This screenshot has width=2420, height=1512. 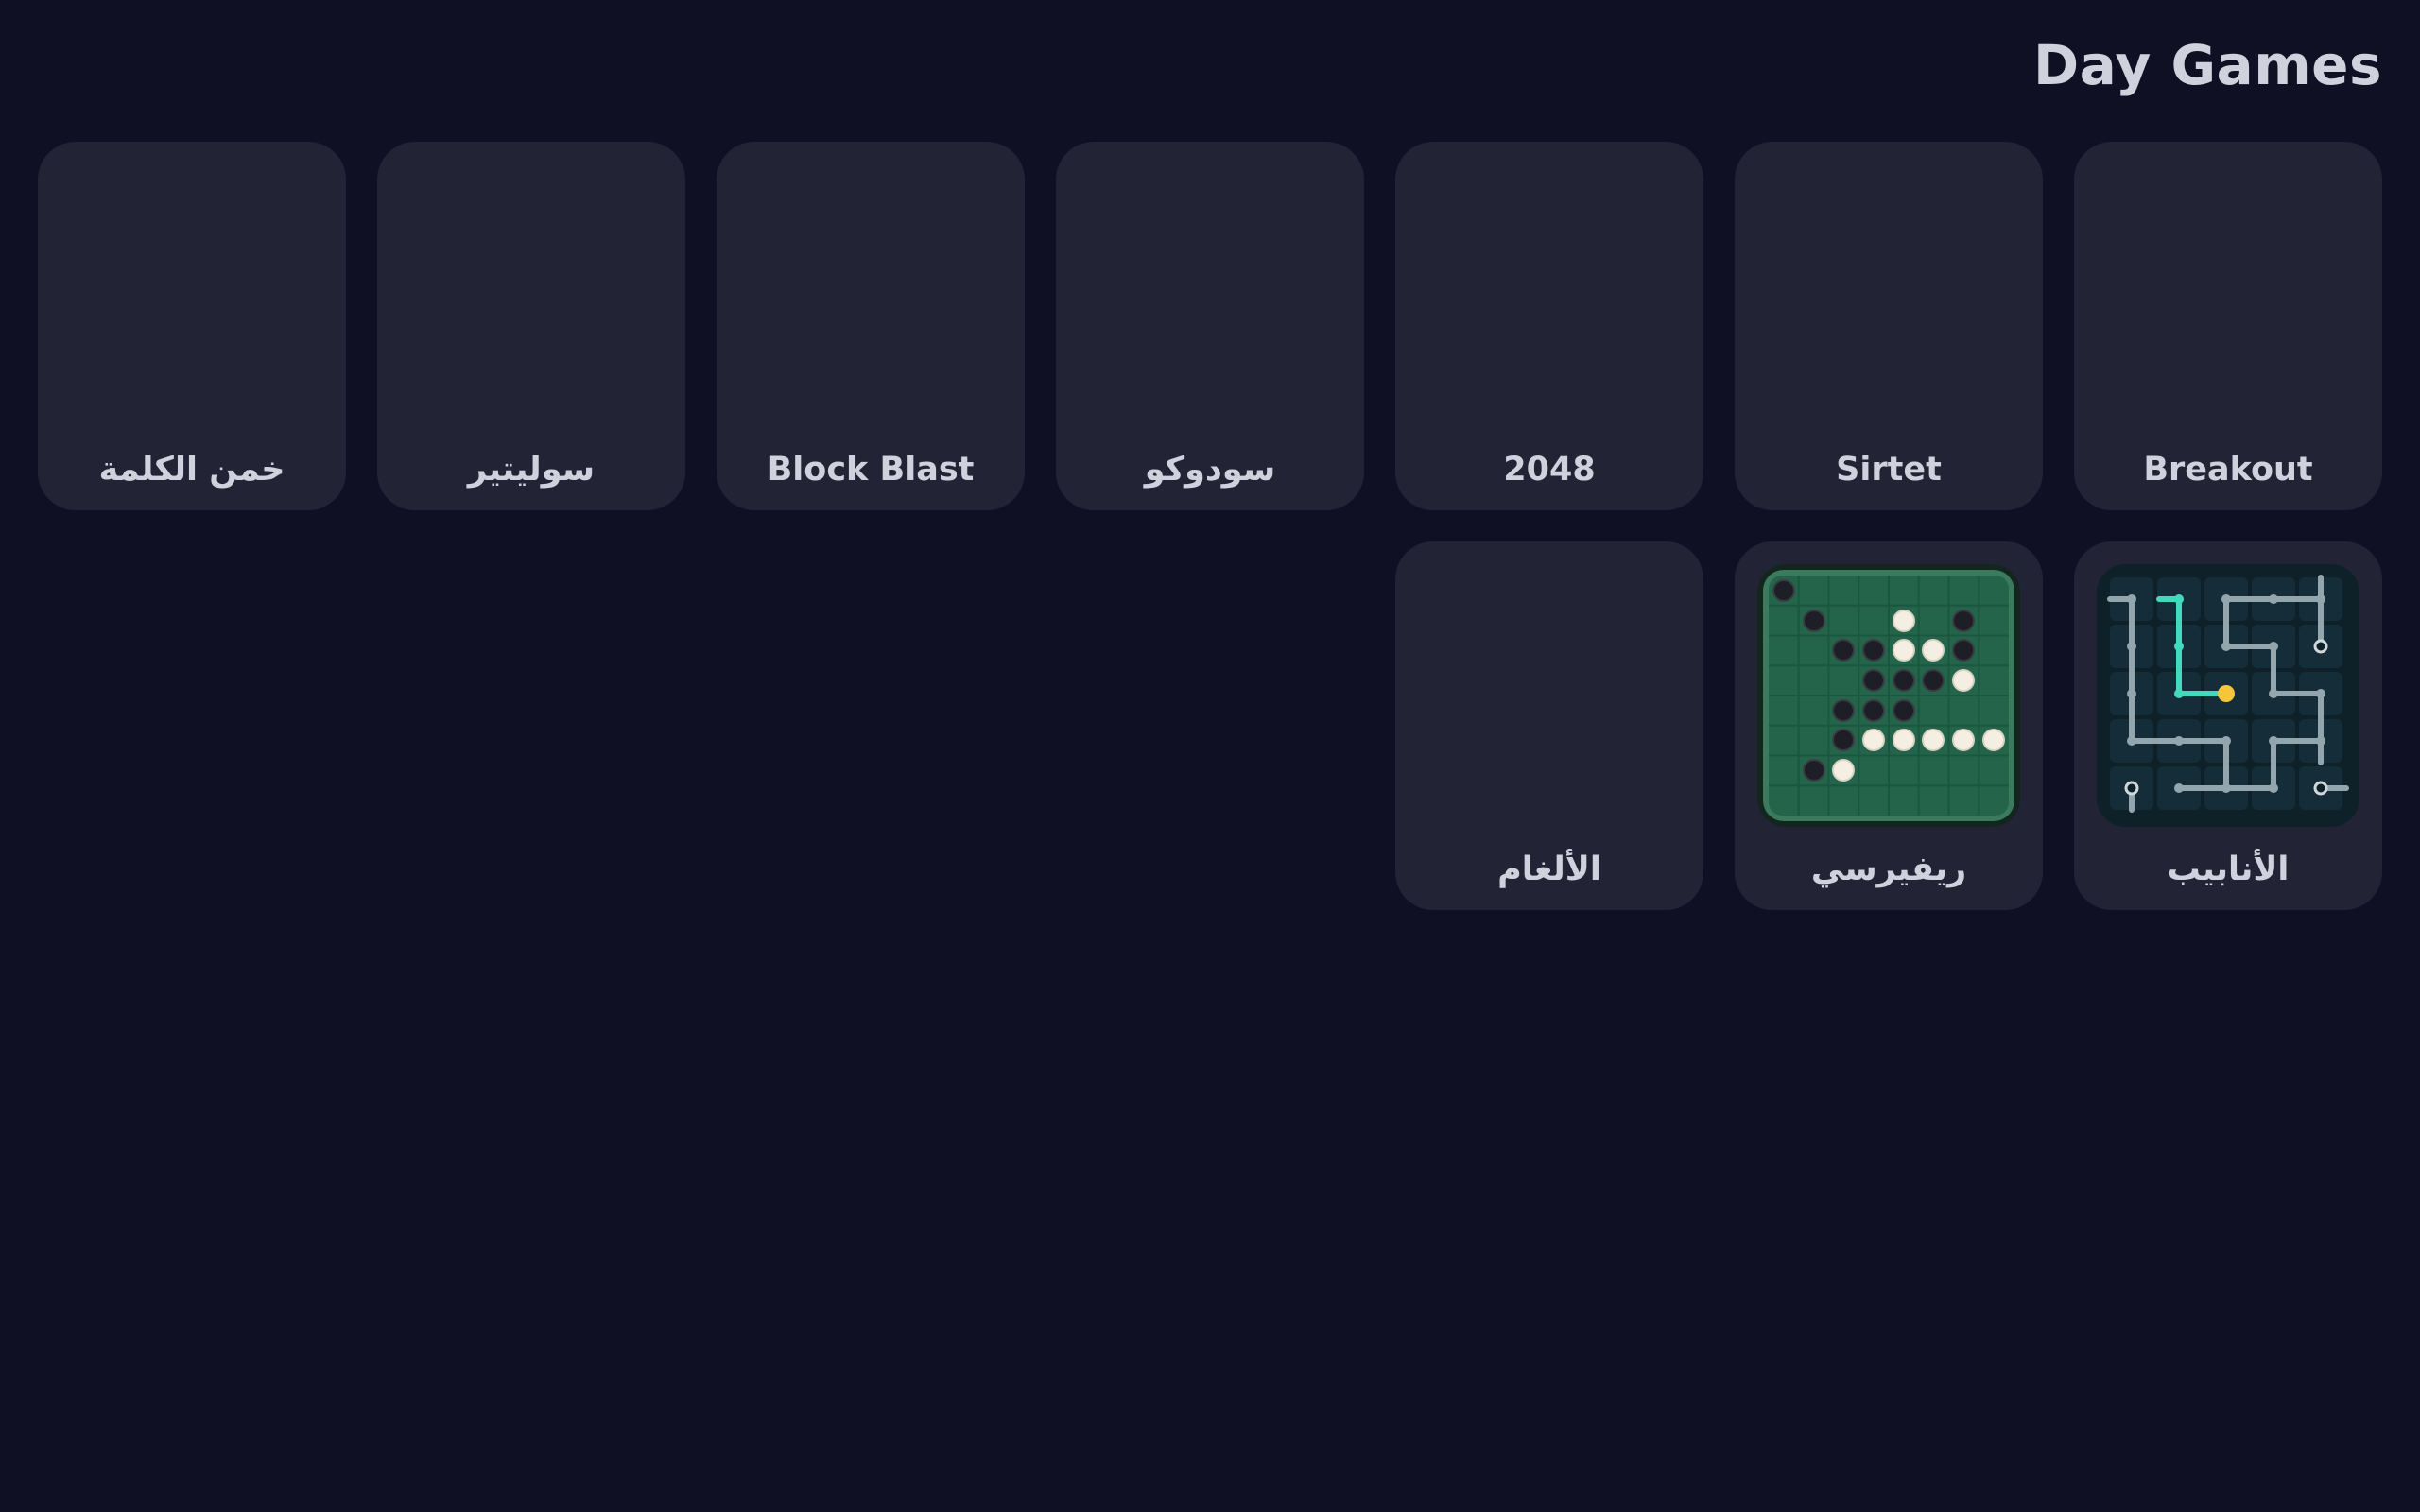 What do you see at coordinates (871, 470) in the screenshot?
I see `game-card-label: Block Blast` at bounding box center [871, 470].